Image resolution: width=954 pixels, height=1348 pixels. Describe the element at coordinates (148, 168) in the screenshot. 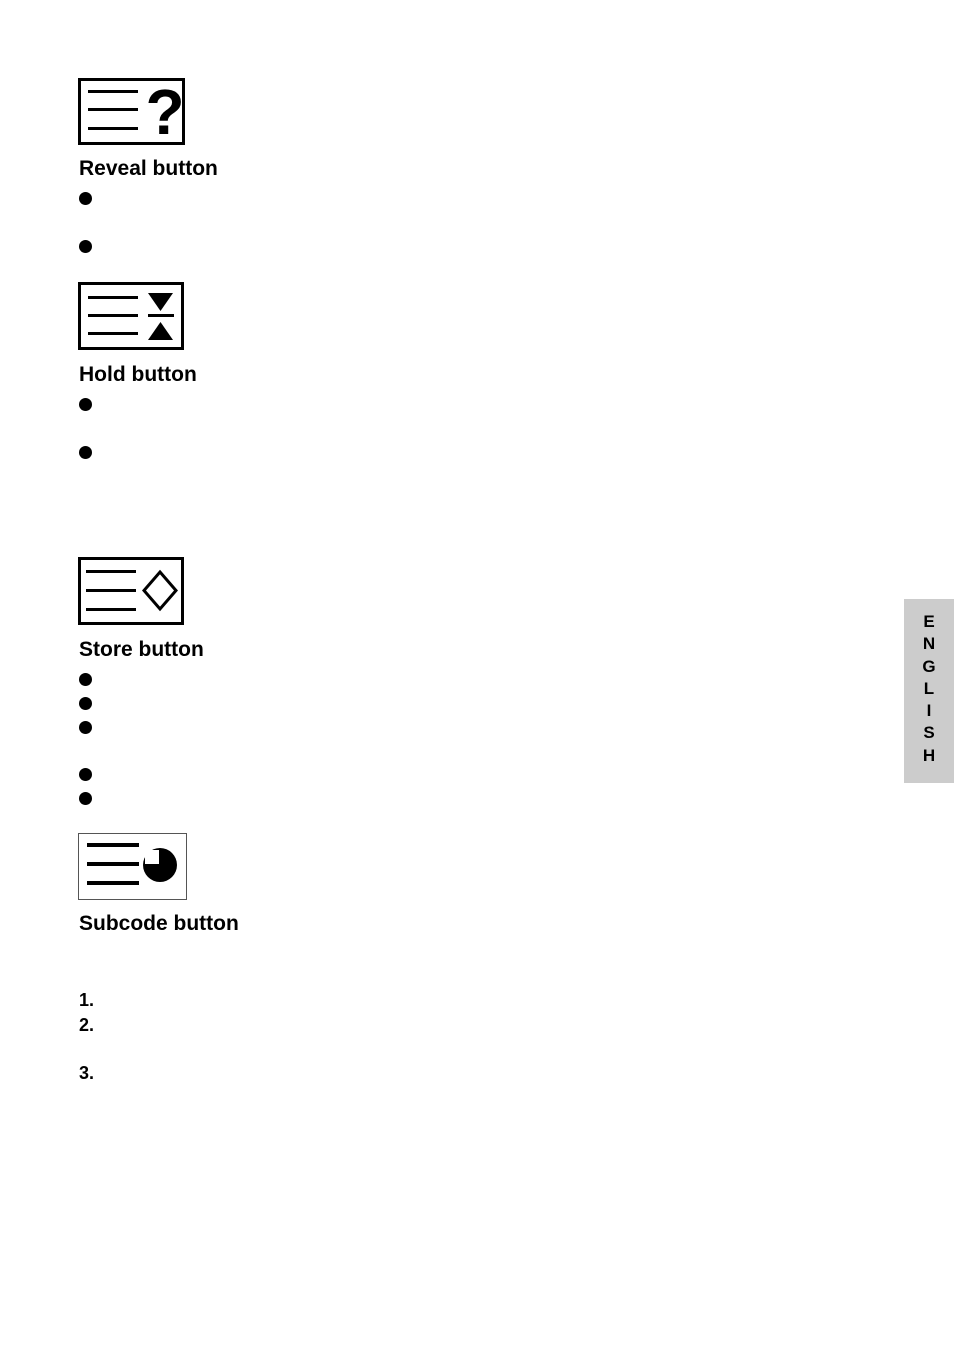

I see `reveal-heading: Reveal button` at that location.